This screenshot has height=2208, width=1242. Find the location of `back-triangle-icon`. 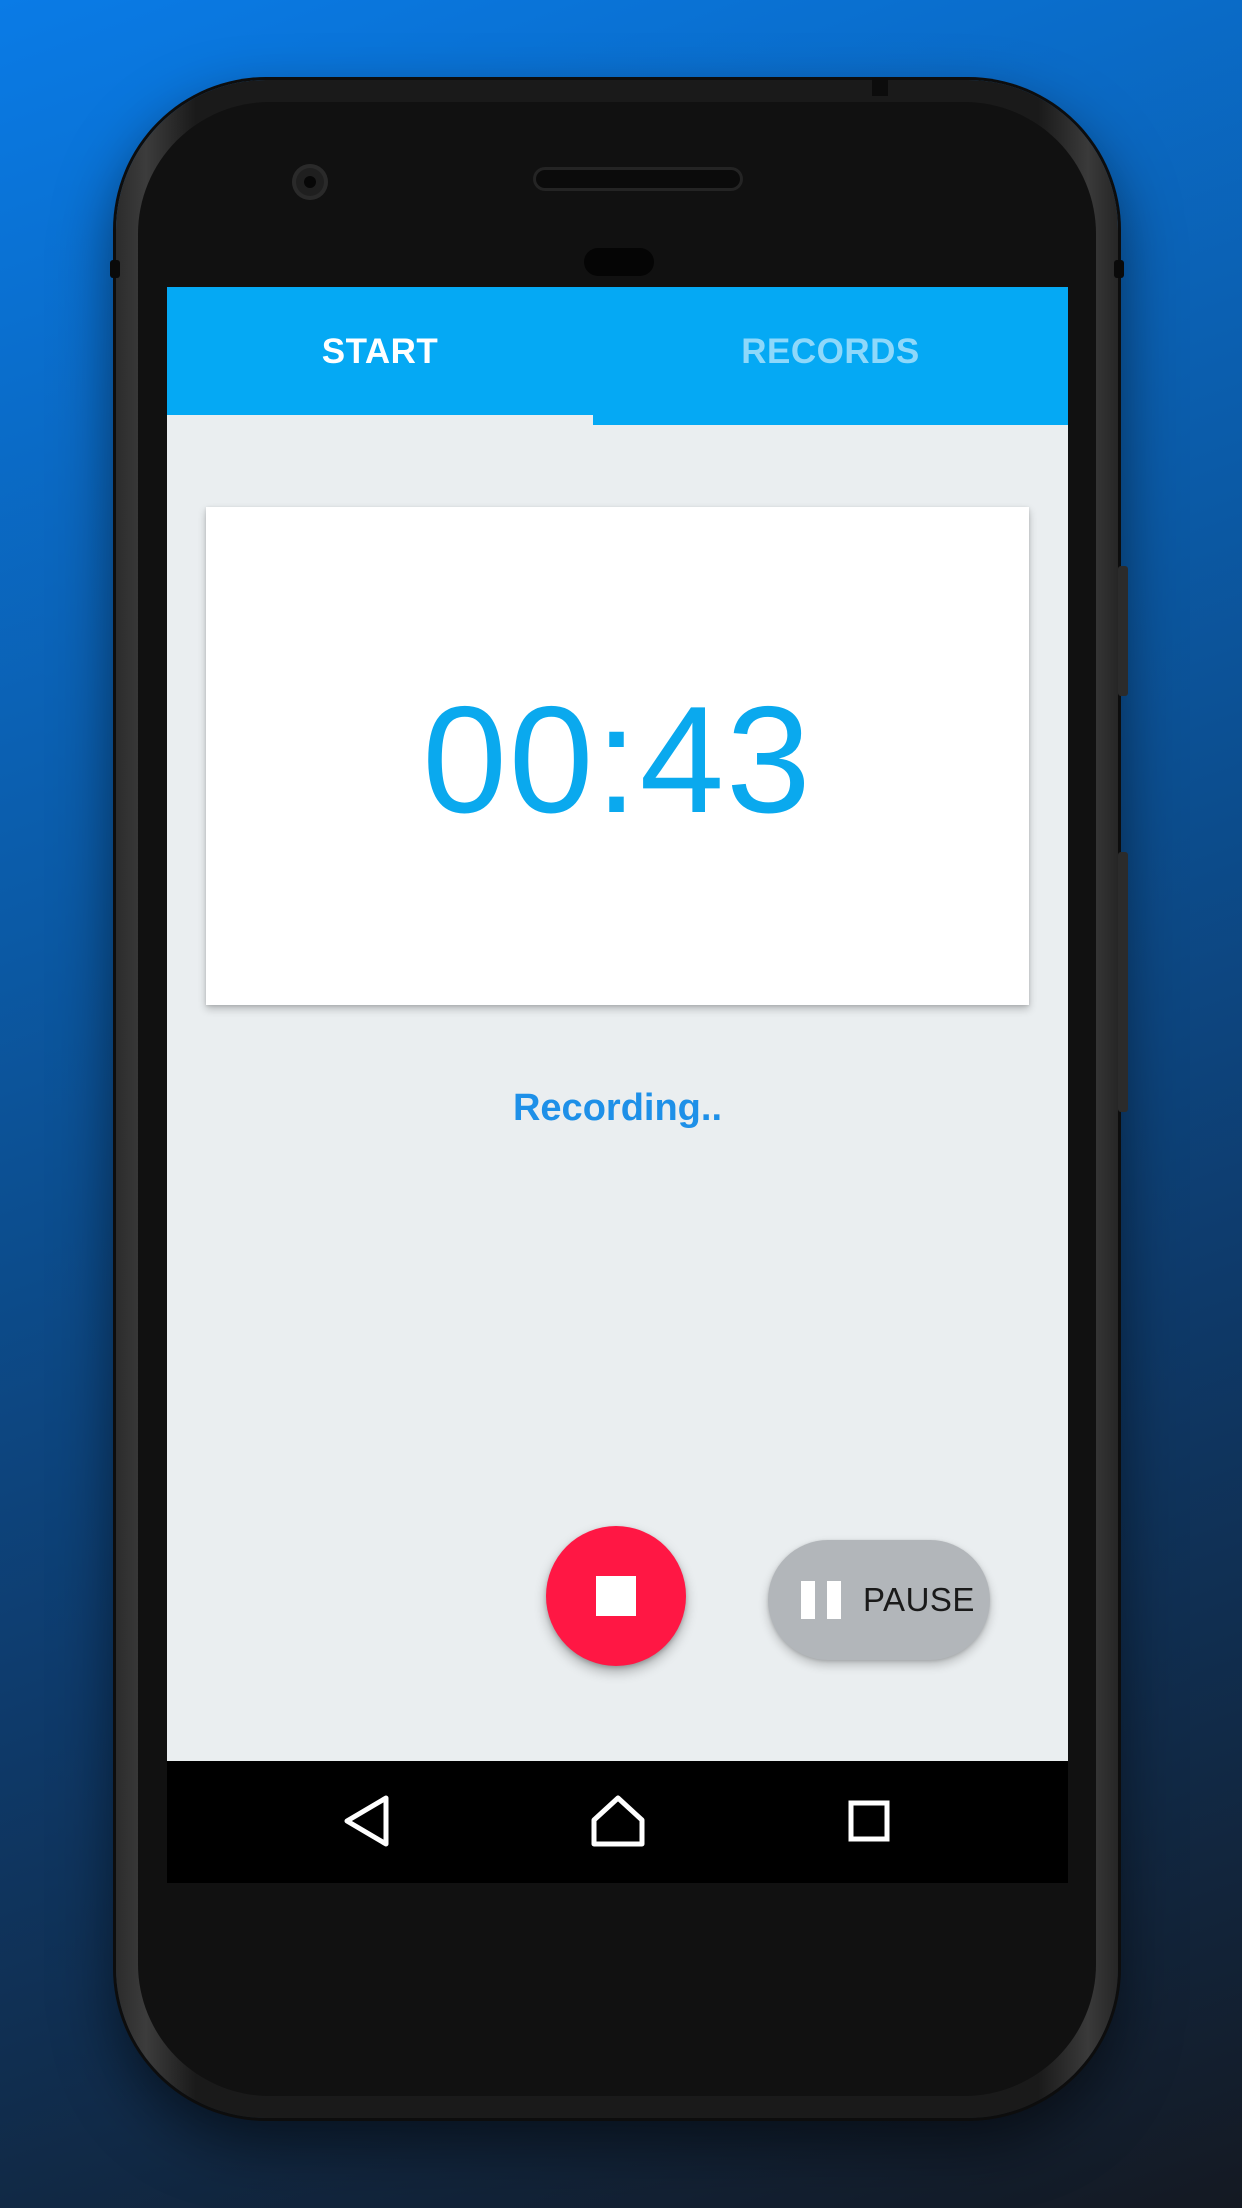

back-triangle-icon is located at coordinates (366, 1821).